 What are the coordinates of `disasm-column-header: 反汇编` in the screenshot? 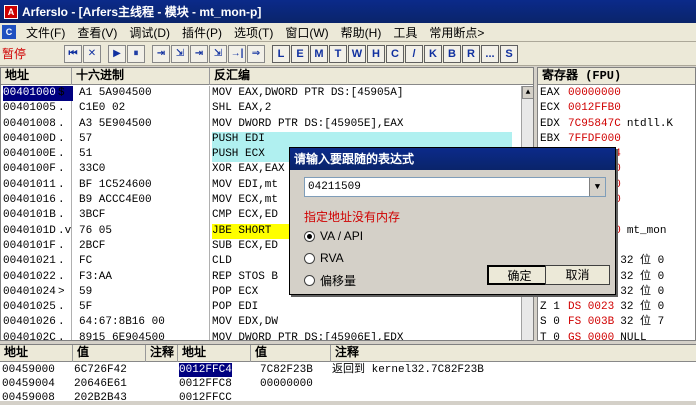 It's located at (229, 76).